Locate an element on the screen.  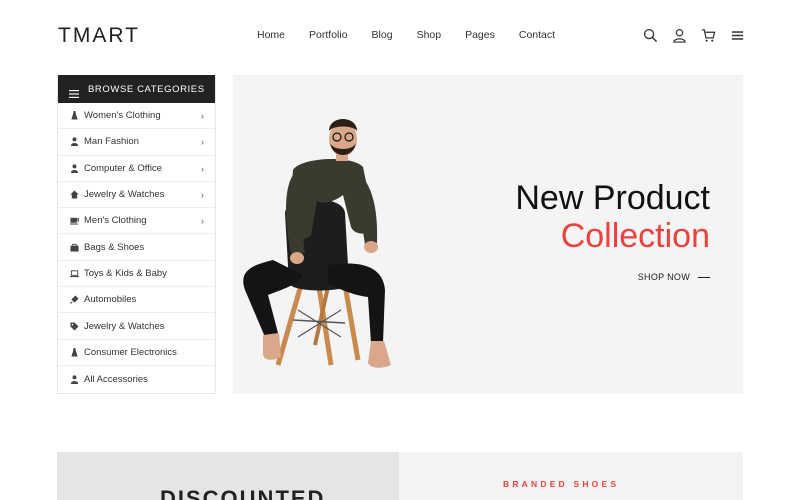
nav-blog: Blog is located at coordinates (382, 35).